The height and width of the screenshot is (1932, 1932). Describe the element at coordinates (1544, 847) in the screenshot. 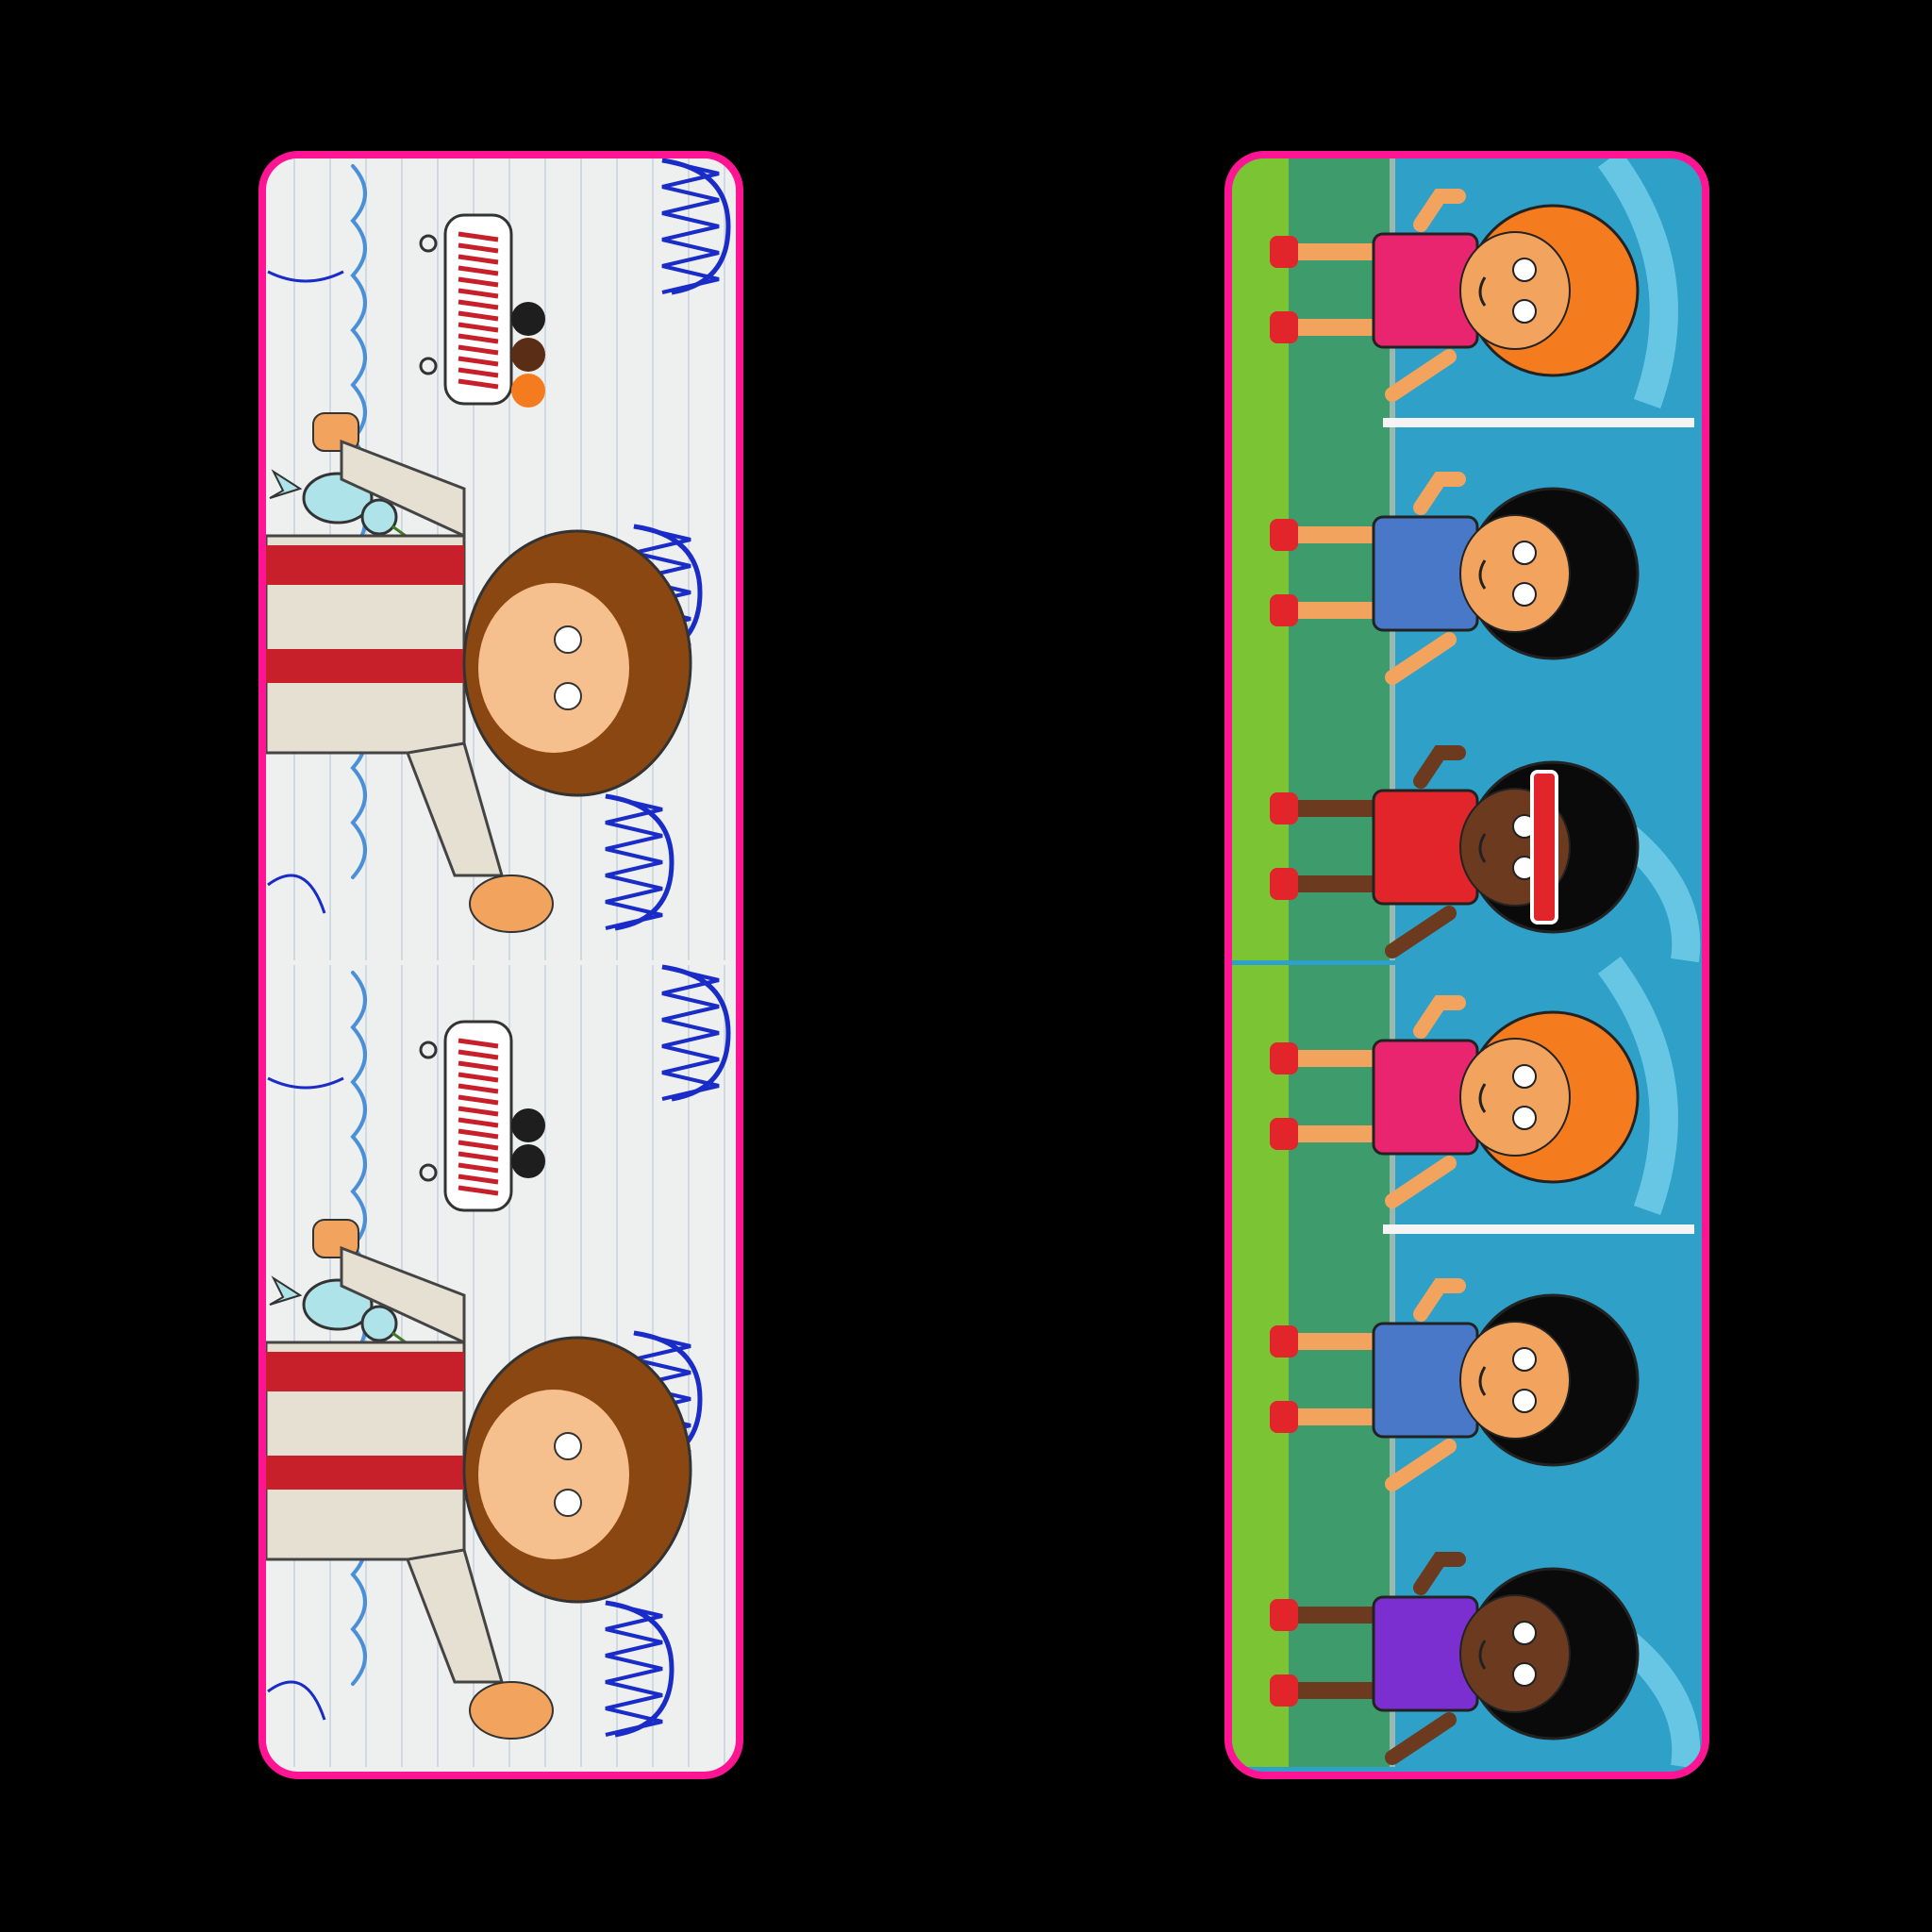

I see `headband` at that location.